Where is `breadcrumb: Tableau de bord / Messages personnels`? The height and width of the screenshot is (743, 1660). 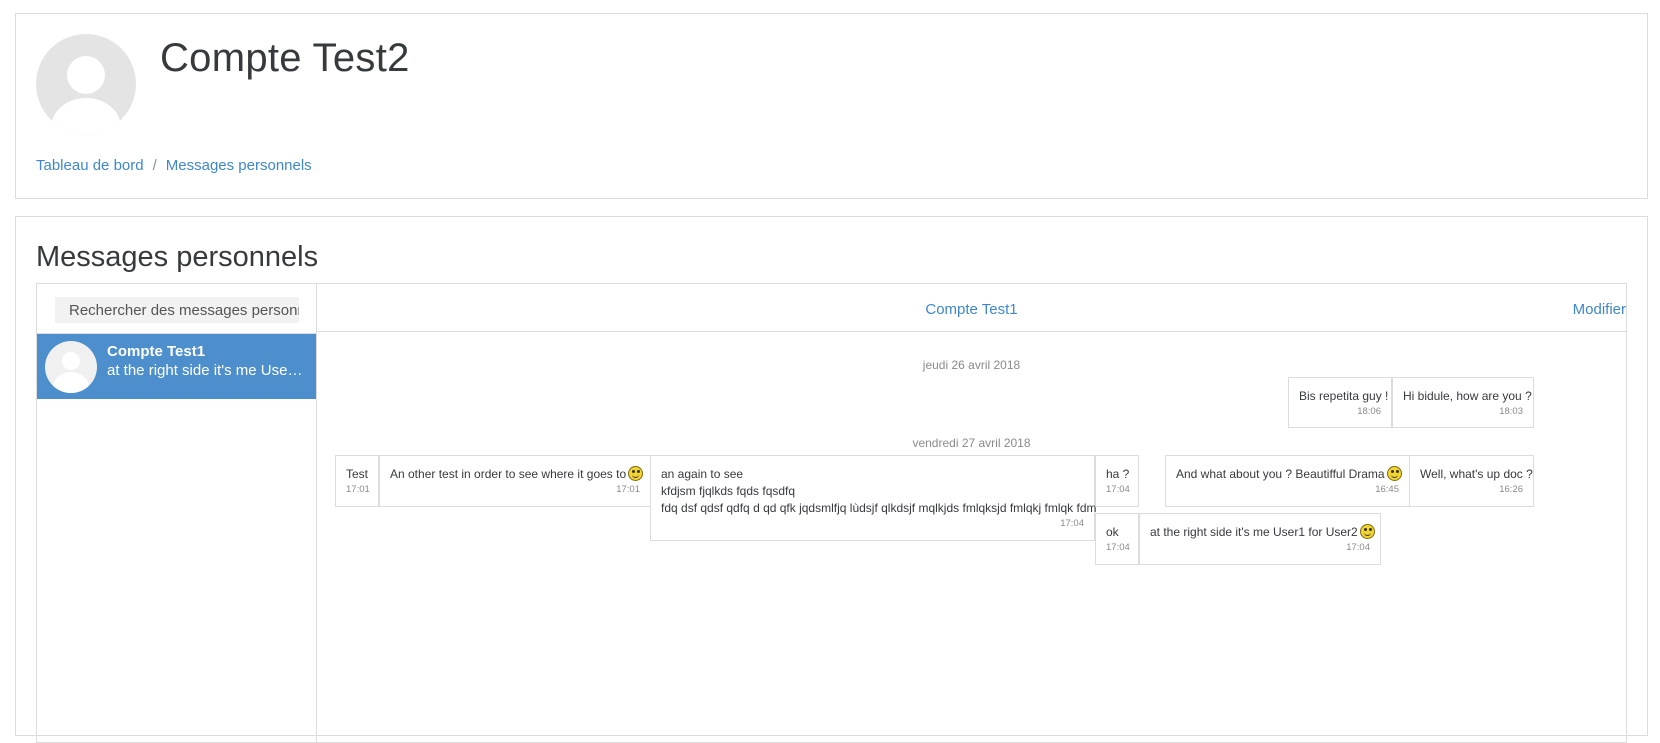
breadcrumb: Tableau de bord / Messages personnels is located at coordinates (174, 165).